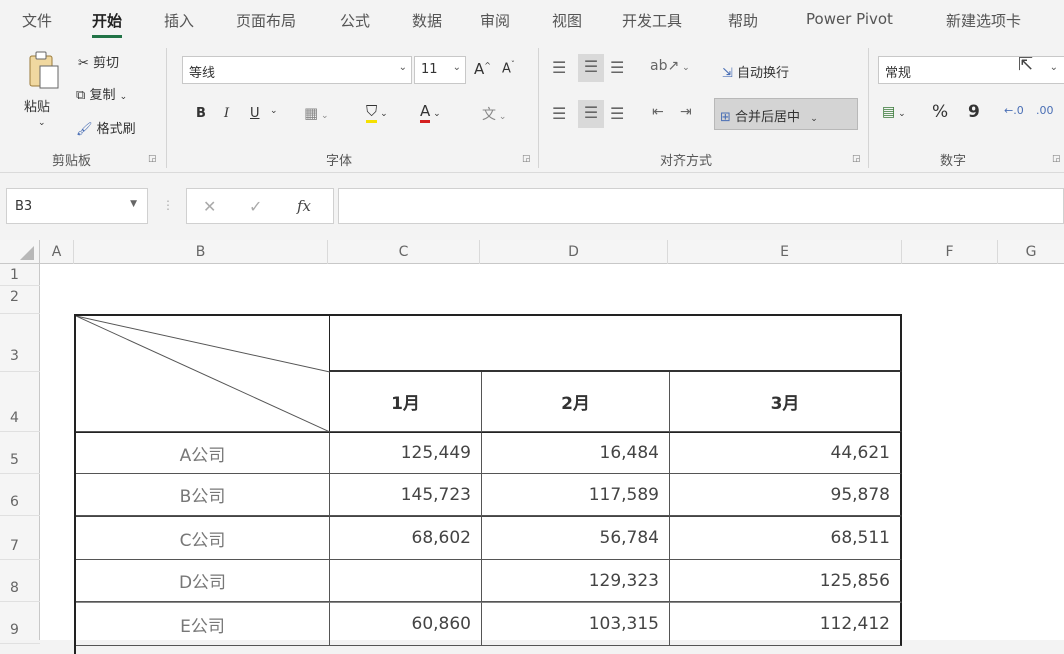 This screenshot has width=1064, height=654. What do you see at coordinates (950, 252) in the screenshot?
I see `column-header-f: F` at bounding box center [950, 252].